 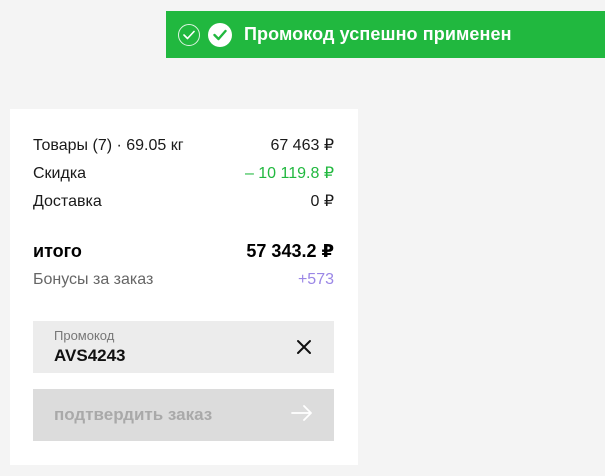 What do you see at coordinates (57, 251) in the screenshot?
I see `total-label: итого` at bounding box center [57, 251].